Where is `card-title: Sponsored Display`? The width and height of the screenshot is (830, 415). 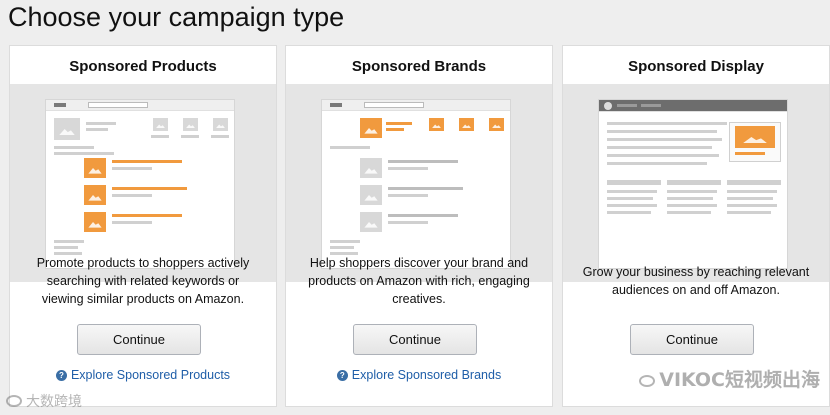
card-title: Sponsored Display is located at coordinates (696, 66).